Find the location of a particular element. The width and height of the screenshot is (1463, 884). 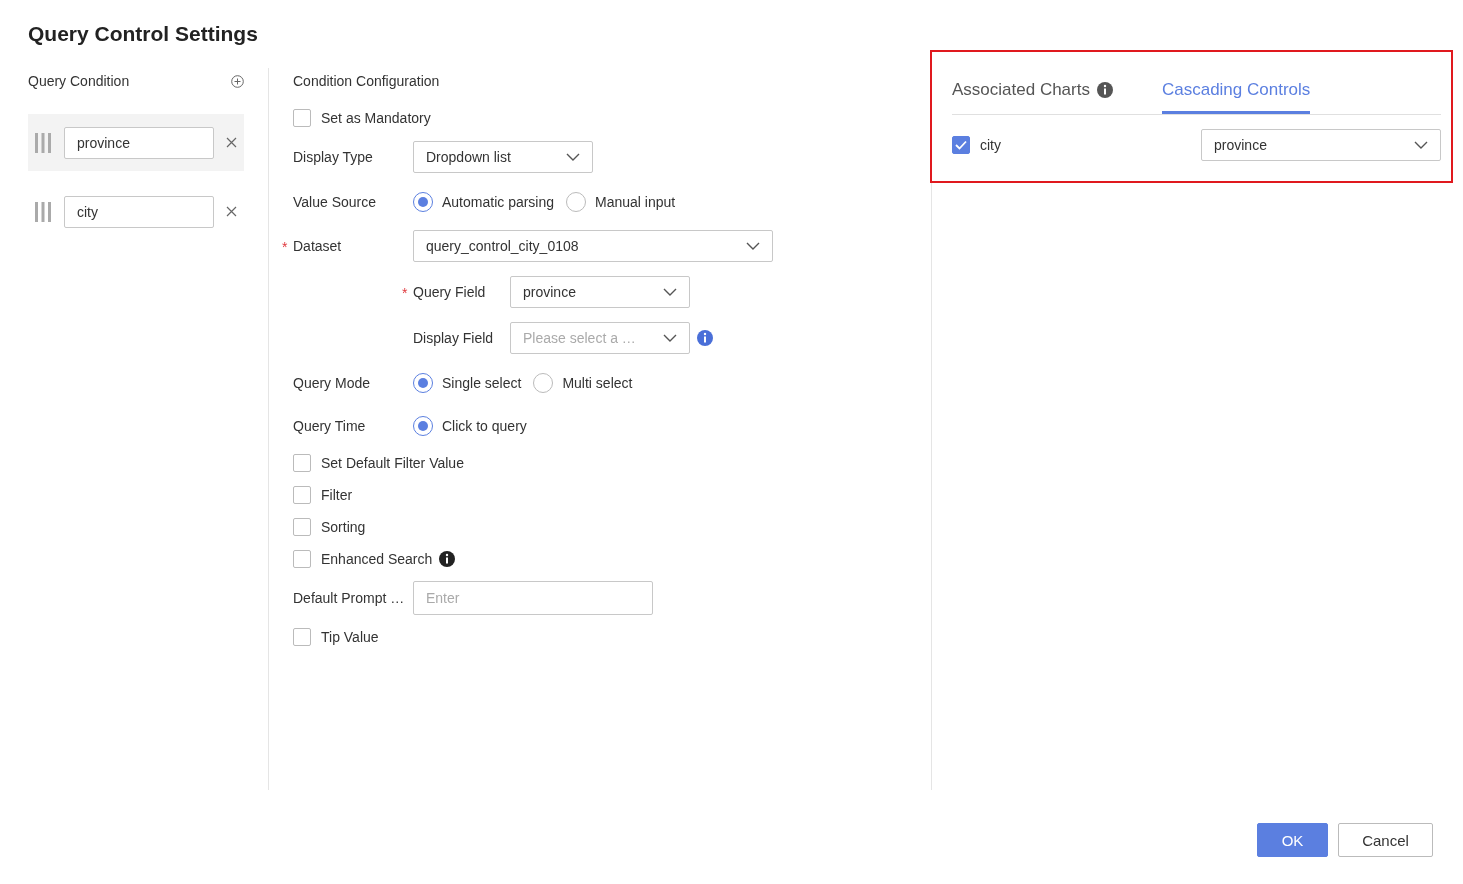

radio-label: Single select is located at coordinates (482, 382).